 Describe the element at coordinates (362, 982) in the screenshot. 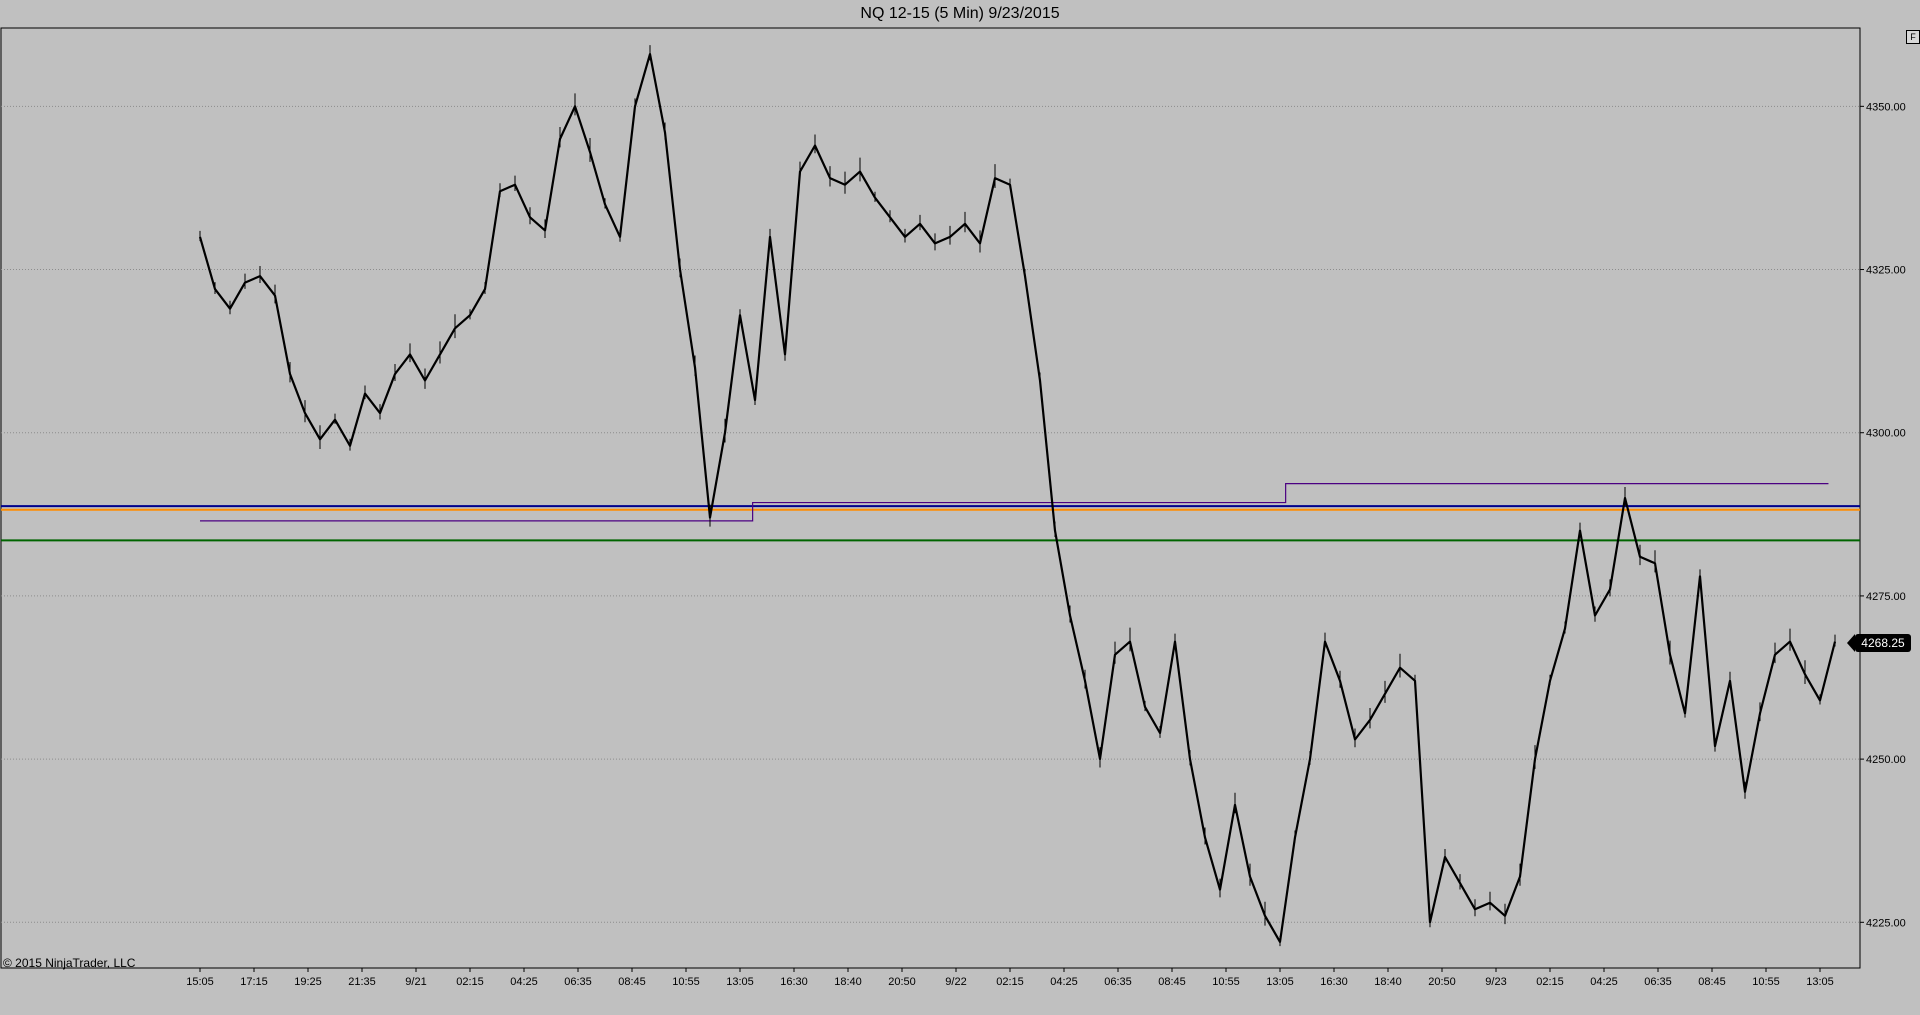

I see `x-tick-label: 21:35` at that location.